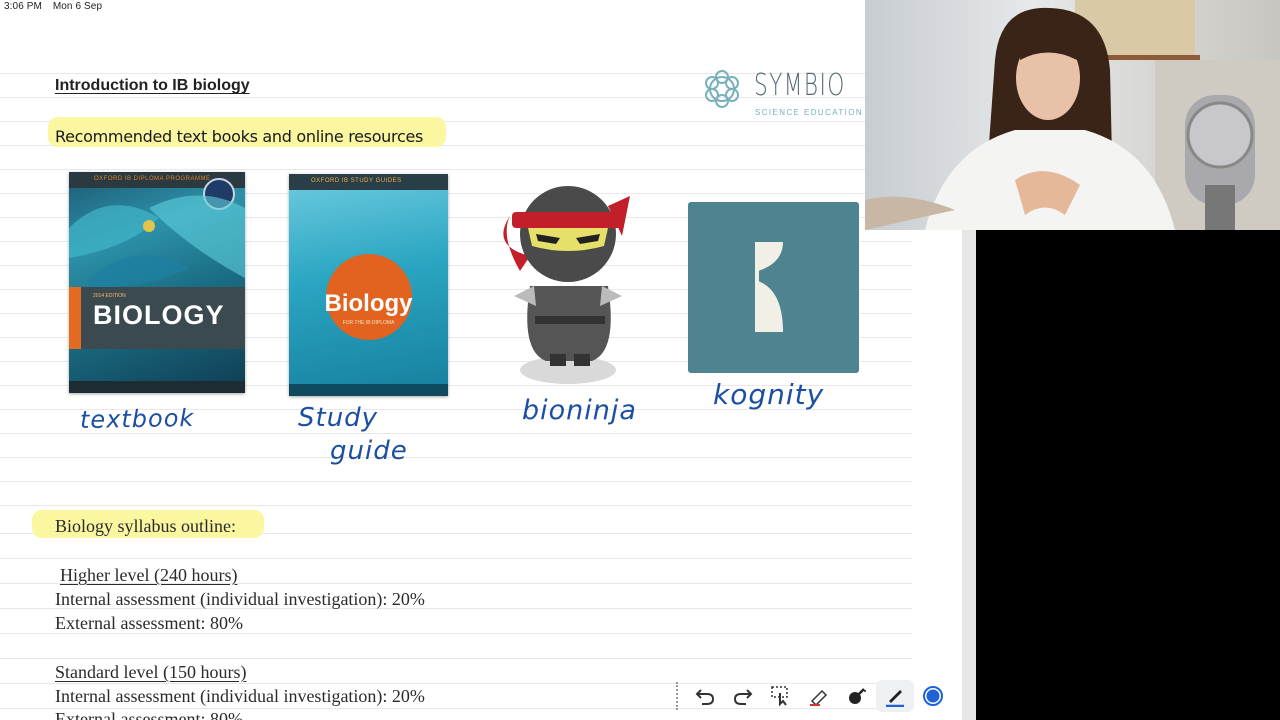  Describe the element at coordinates (149, 575) in the screenshot. I see `higher-level-title: Higher level (240 hours)` at that location.